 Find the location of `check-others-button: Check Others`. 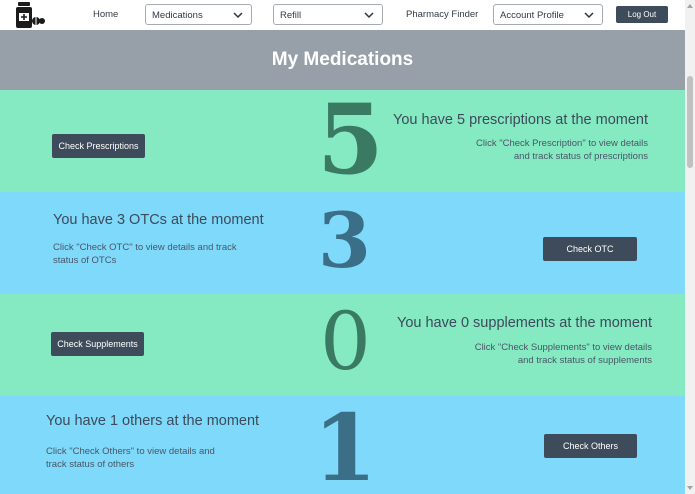

check-others-button: Check Others is located at coordinates (590, 446).